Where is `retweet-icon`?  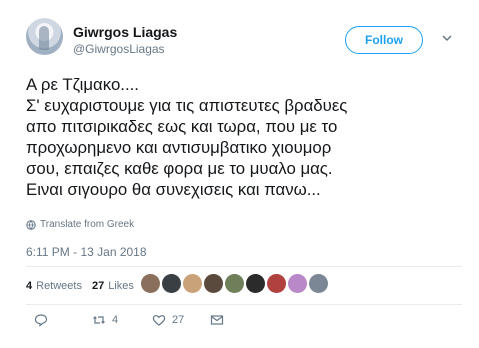
retweet-icon is located at coordinates (99, 320).